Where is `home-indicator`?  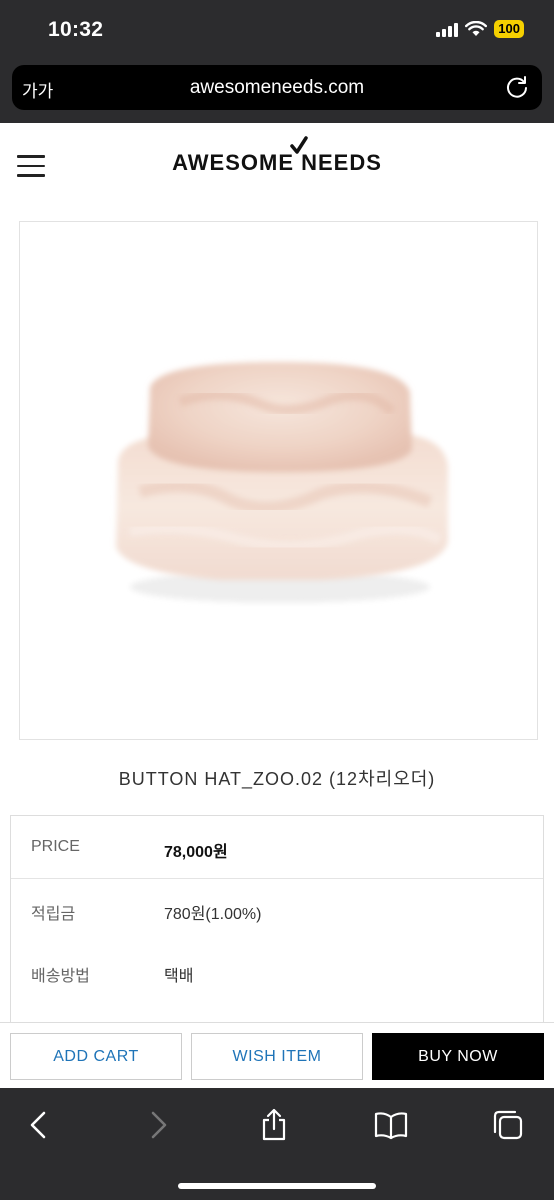
home-indicator is located at coordinates (277, 1186).